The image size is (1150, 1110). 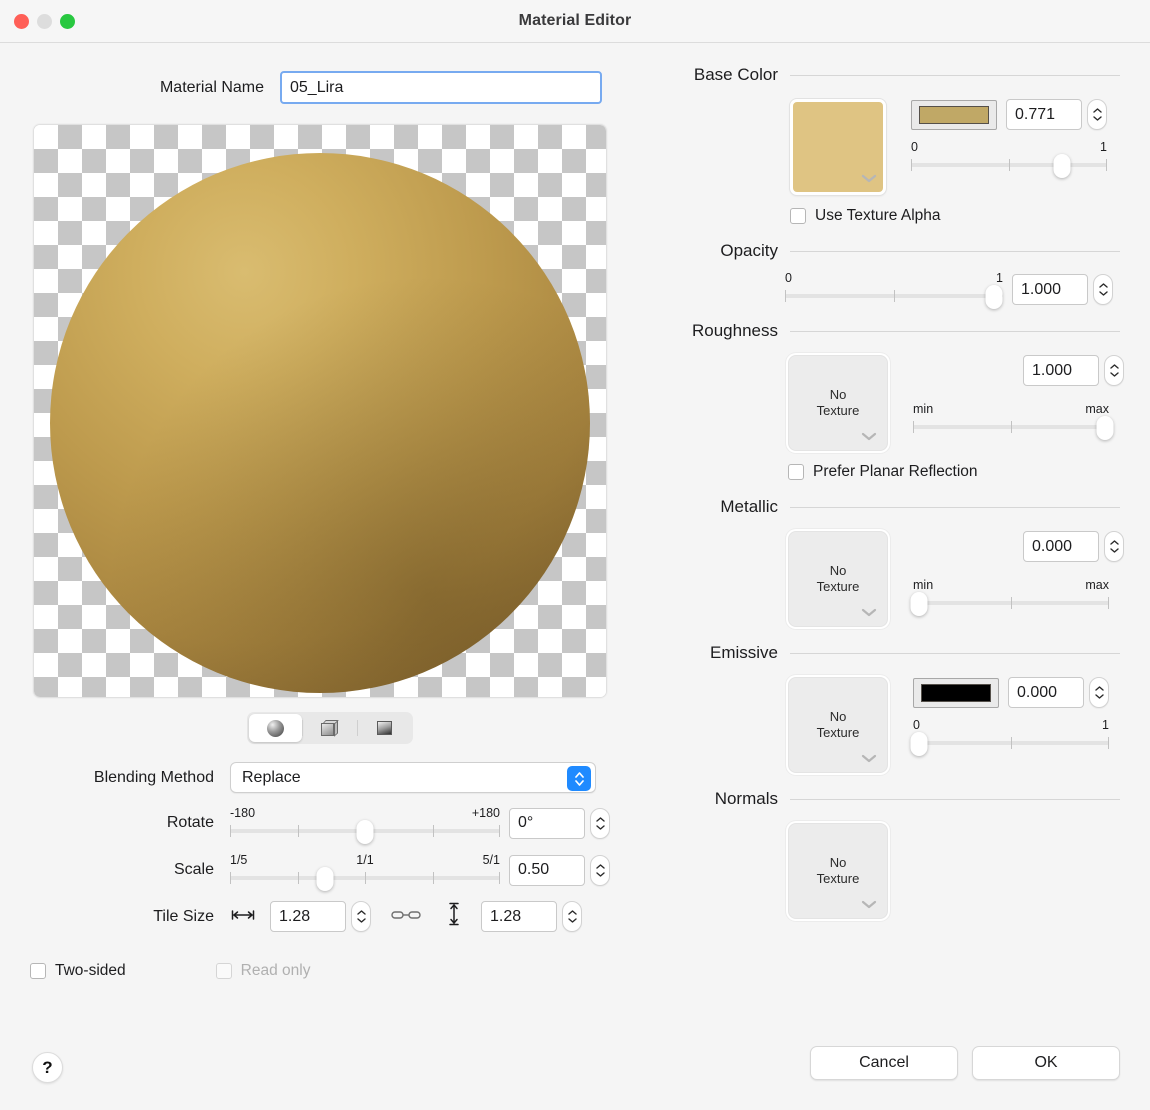 What do you see at coordinates (600, 870) in the screenshot?
I see `scale-stepper` at bounding box center [600, 870].